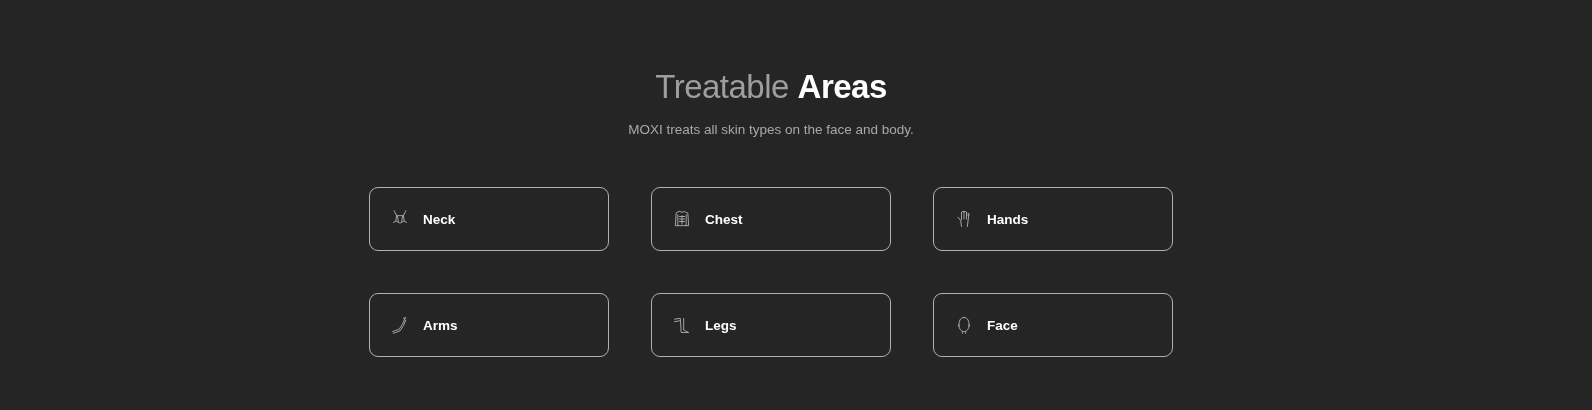 This screenshot has height=410, width=1592. Describe the element at coordinates (1008, 219) in the screenshot. I see `area-label: Hands` at that location.